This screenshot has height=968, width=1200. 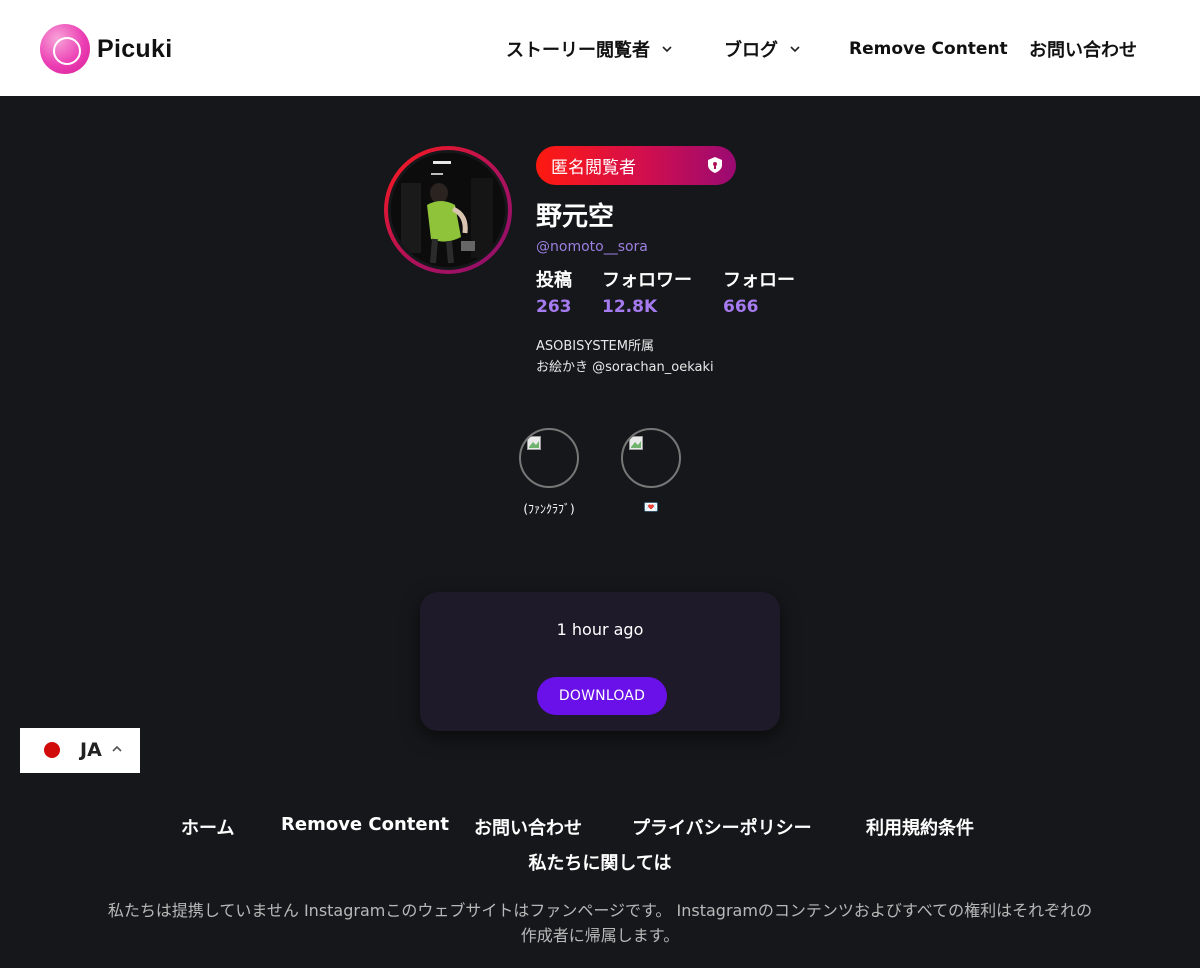 I want to click on chevron-up-icon, so click(x=117, y=748).